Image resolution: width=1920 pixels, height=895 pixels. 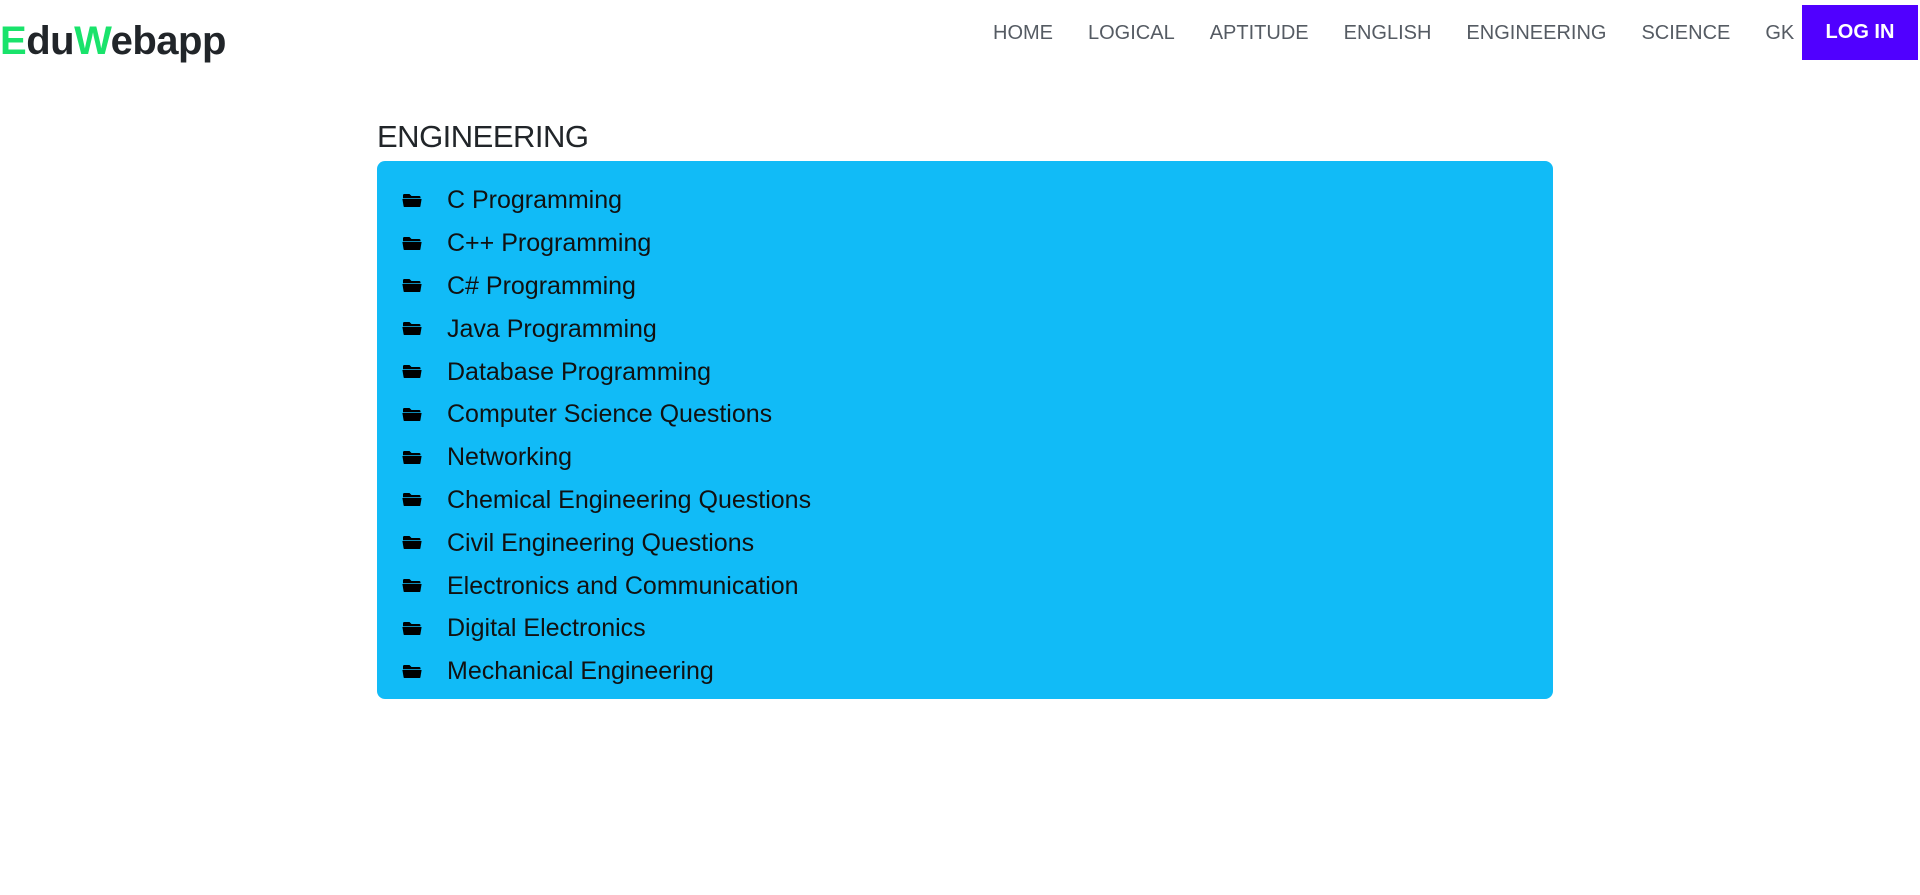 I want to click on brand-letter-w: W, so click(x=92, y=41).